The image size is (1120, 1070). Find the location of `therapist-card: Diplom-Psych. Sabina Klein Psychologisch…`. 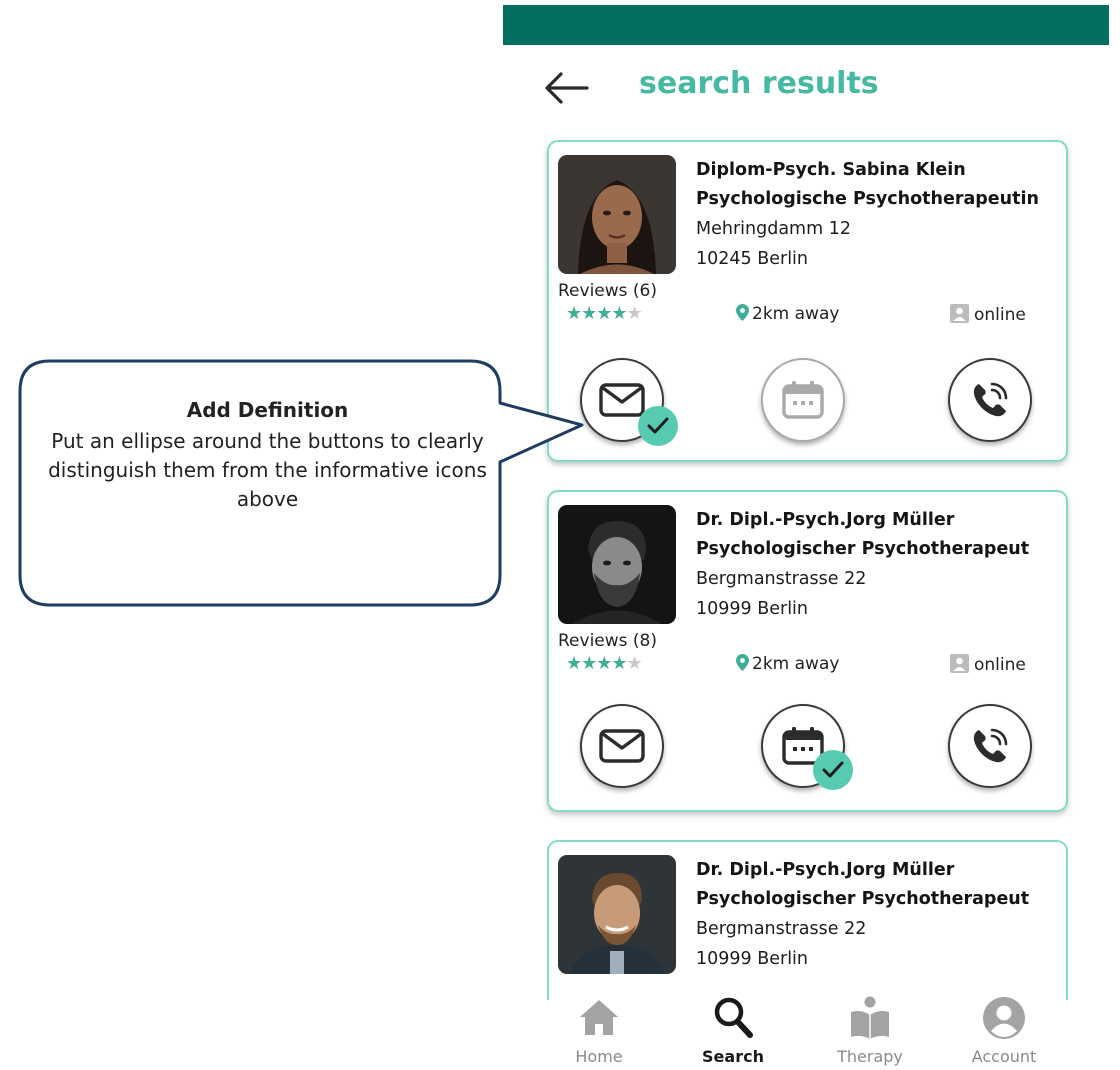

therapist-card: Diplom-Psych. Sabina Klein Psychologisch… is located at coordinates (807, 301).